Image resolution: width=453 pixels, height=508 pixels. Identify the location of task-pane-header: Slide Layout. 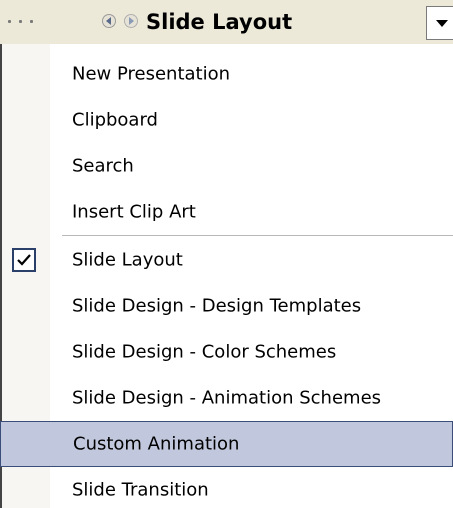
(226, 22).